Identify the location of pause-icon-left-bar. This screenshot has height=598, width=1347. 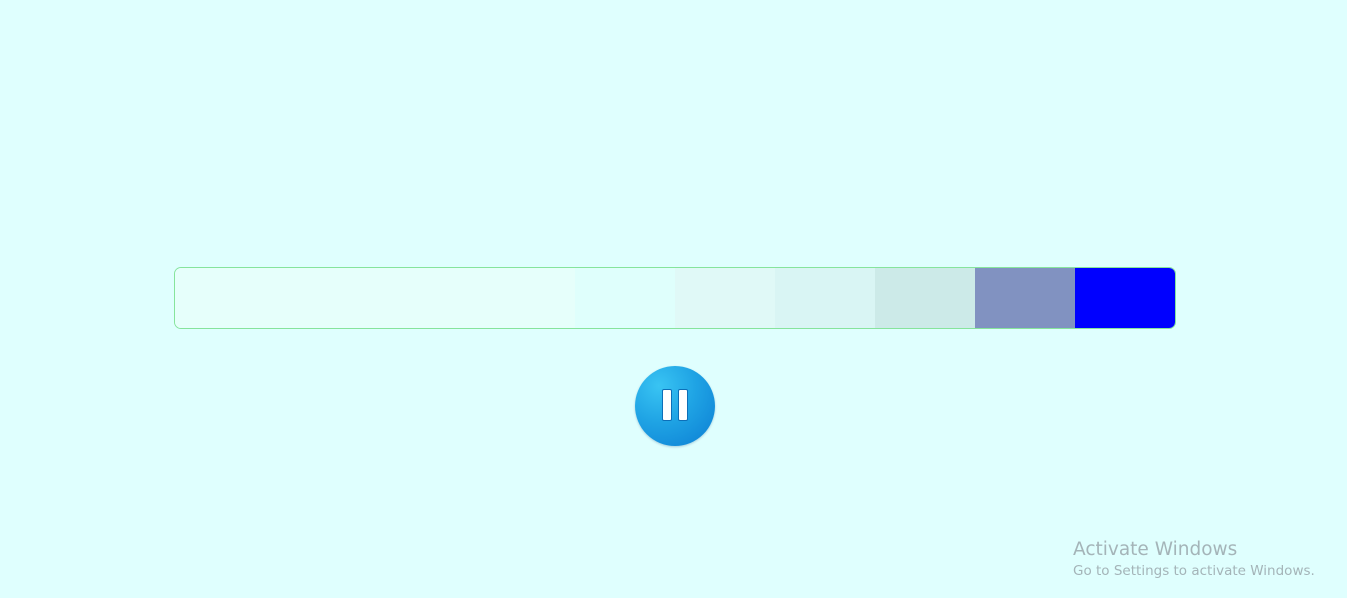
(667, 405).